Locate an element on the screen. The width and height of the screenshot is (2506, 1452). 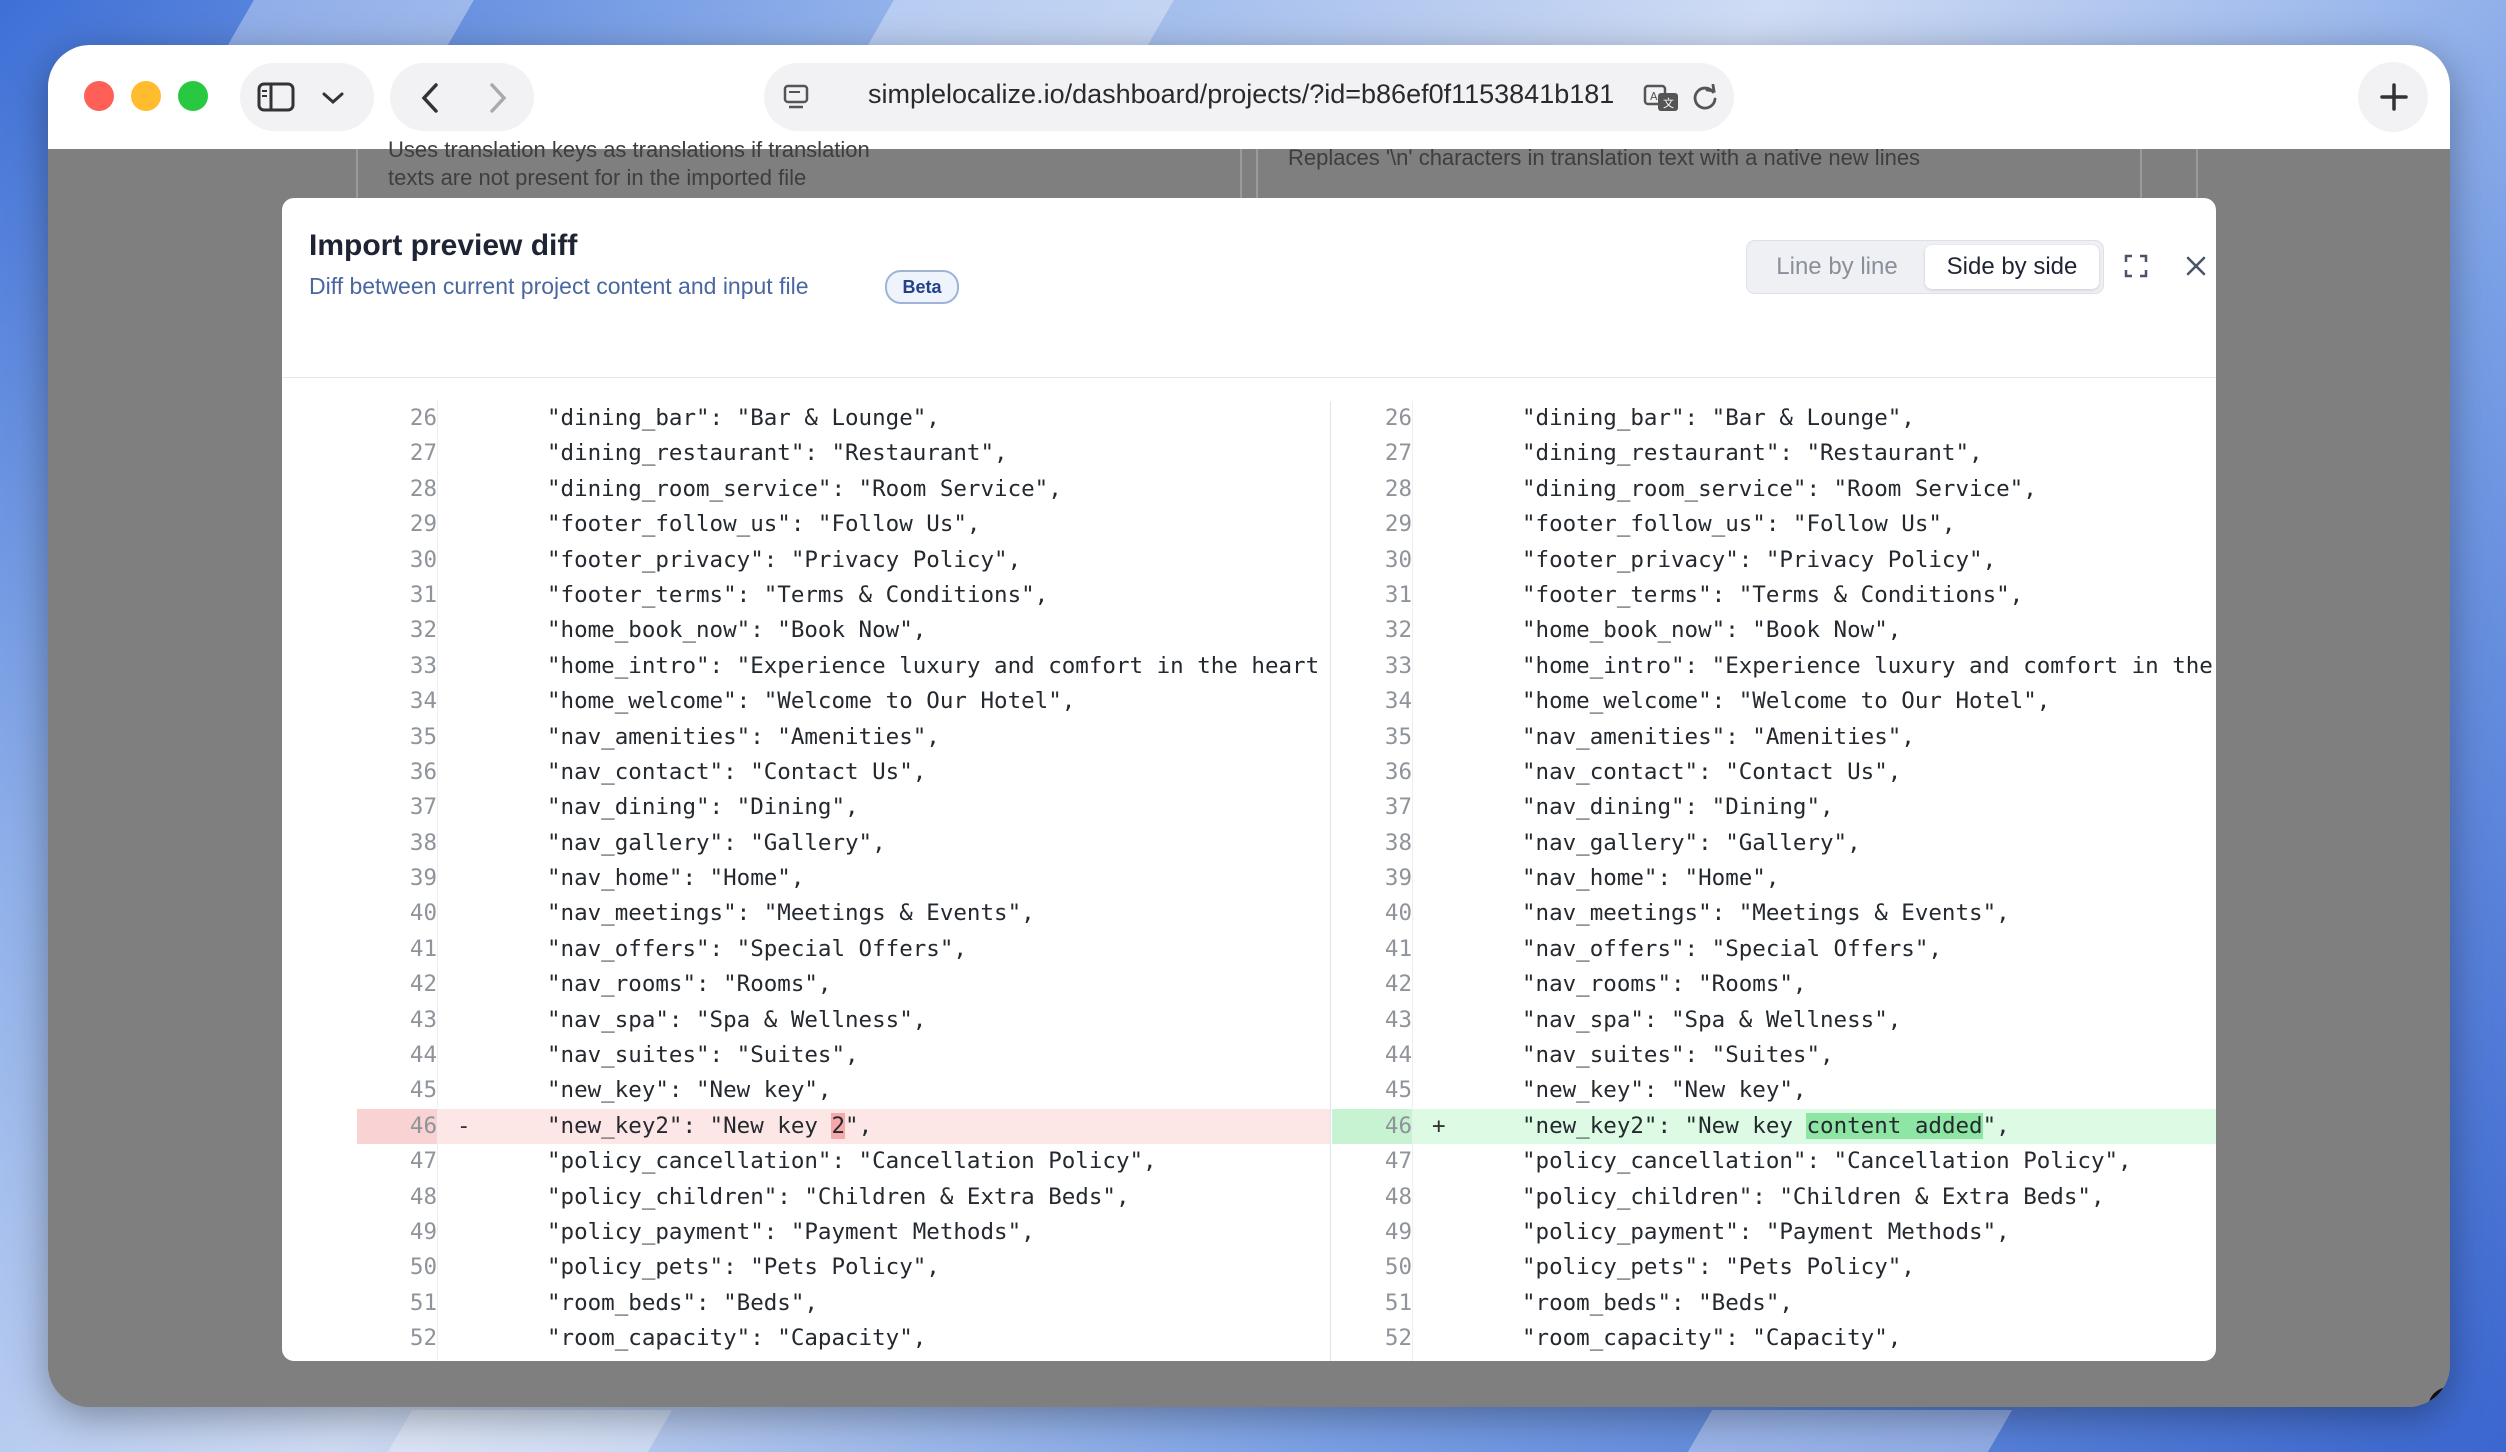
diff-row: 51 "room_beds": "Beds", is located at coordinates (843, 1303).